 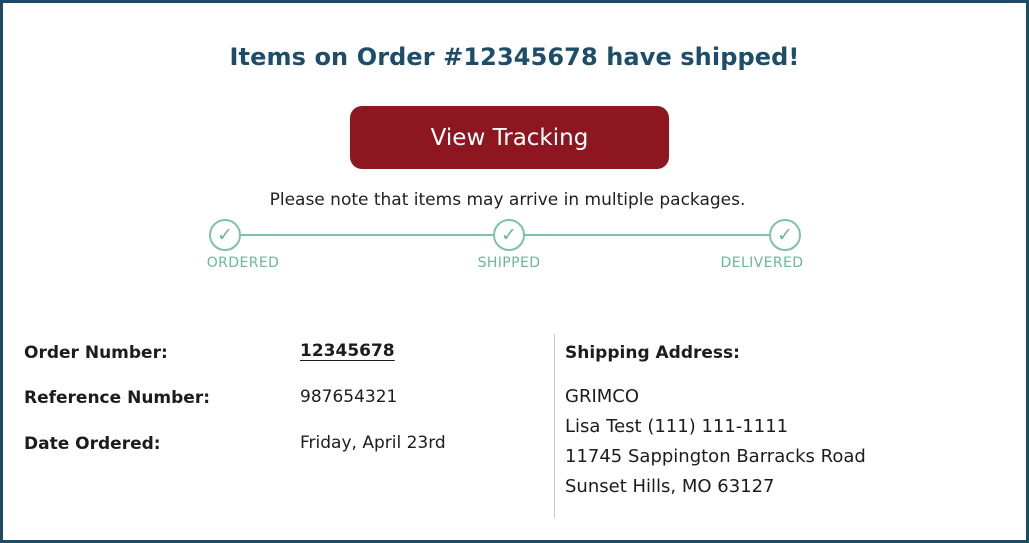 I want to click on shipped-check-icon: ✓, so click(x=509, y=235).